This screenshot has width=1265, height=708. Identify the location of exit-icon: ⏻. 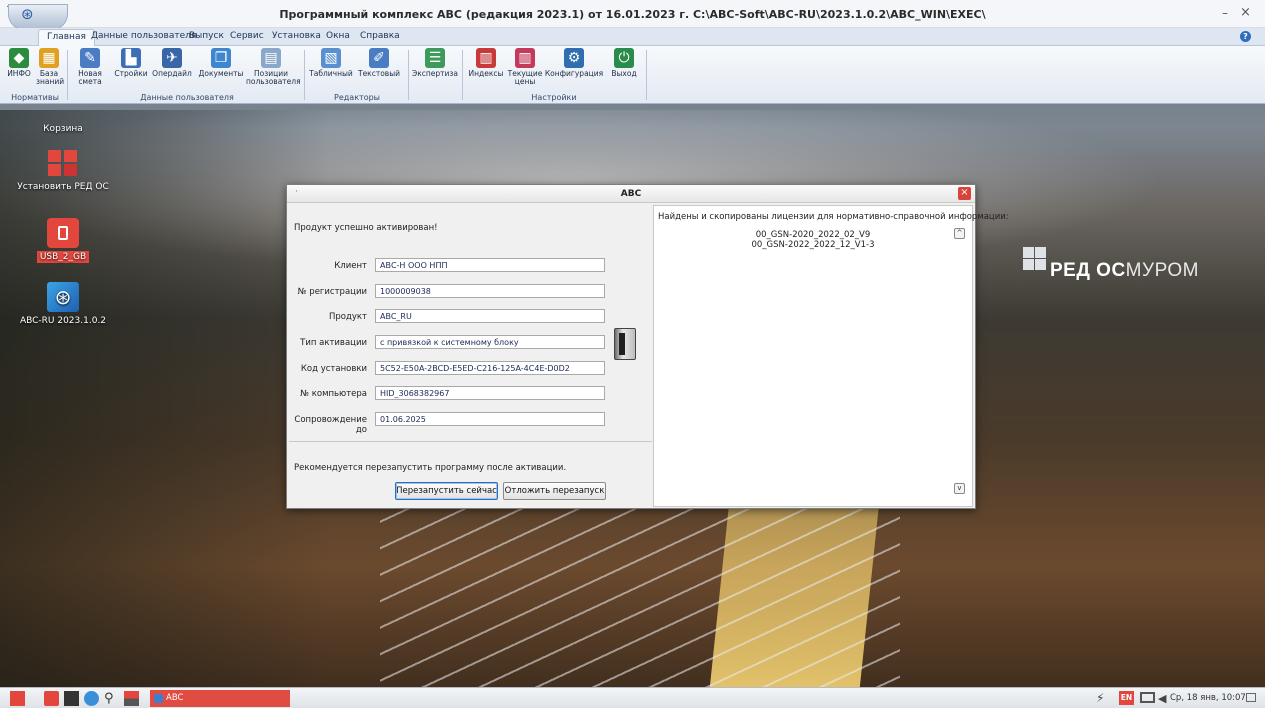
(624, 58).